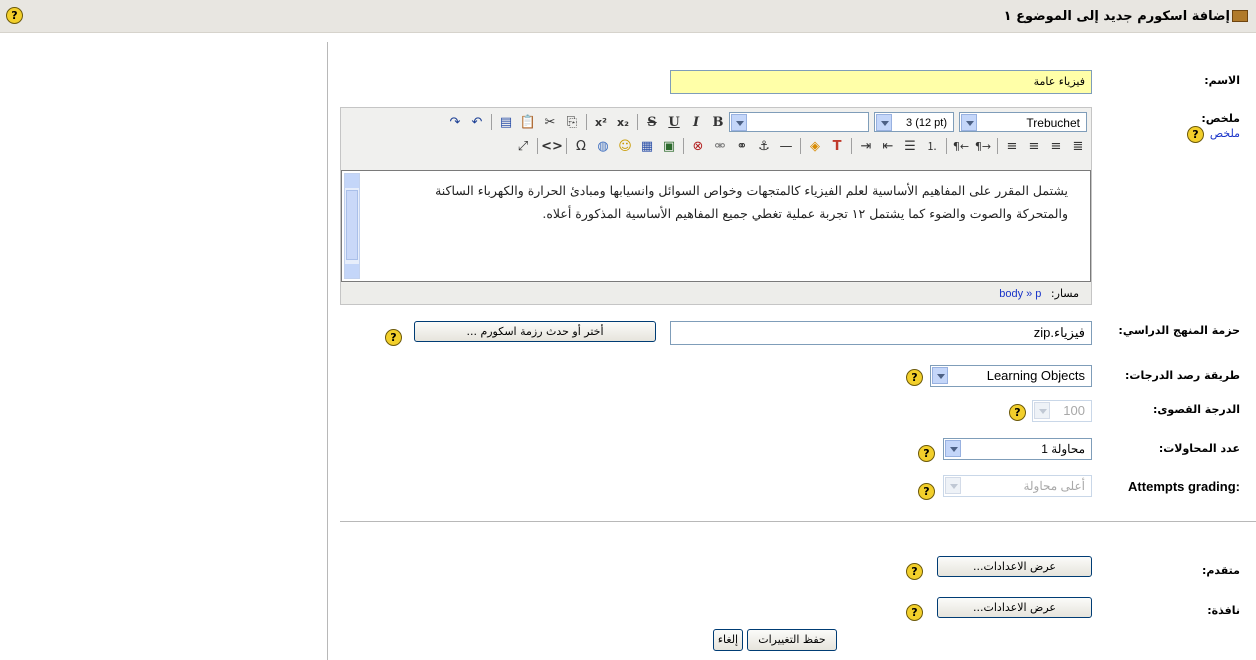 This screenshot has height=660, width=1256. I want to click on package-help-icon: ?, so click(393, 337).